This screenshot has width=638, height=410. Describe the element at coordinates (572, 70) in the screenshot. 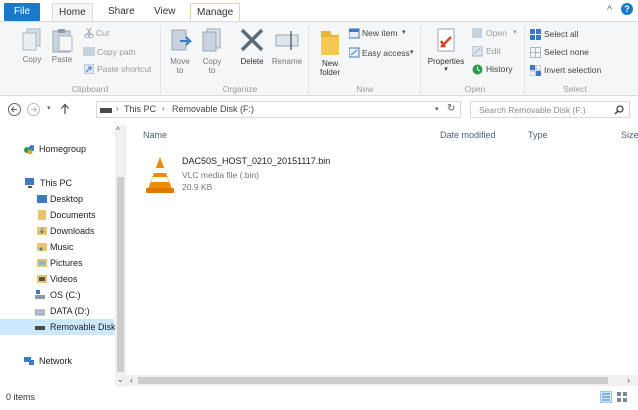

I see `invert-selection-button: Invert selection` at that location.